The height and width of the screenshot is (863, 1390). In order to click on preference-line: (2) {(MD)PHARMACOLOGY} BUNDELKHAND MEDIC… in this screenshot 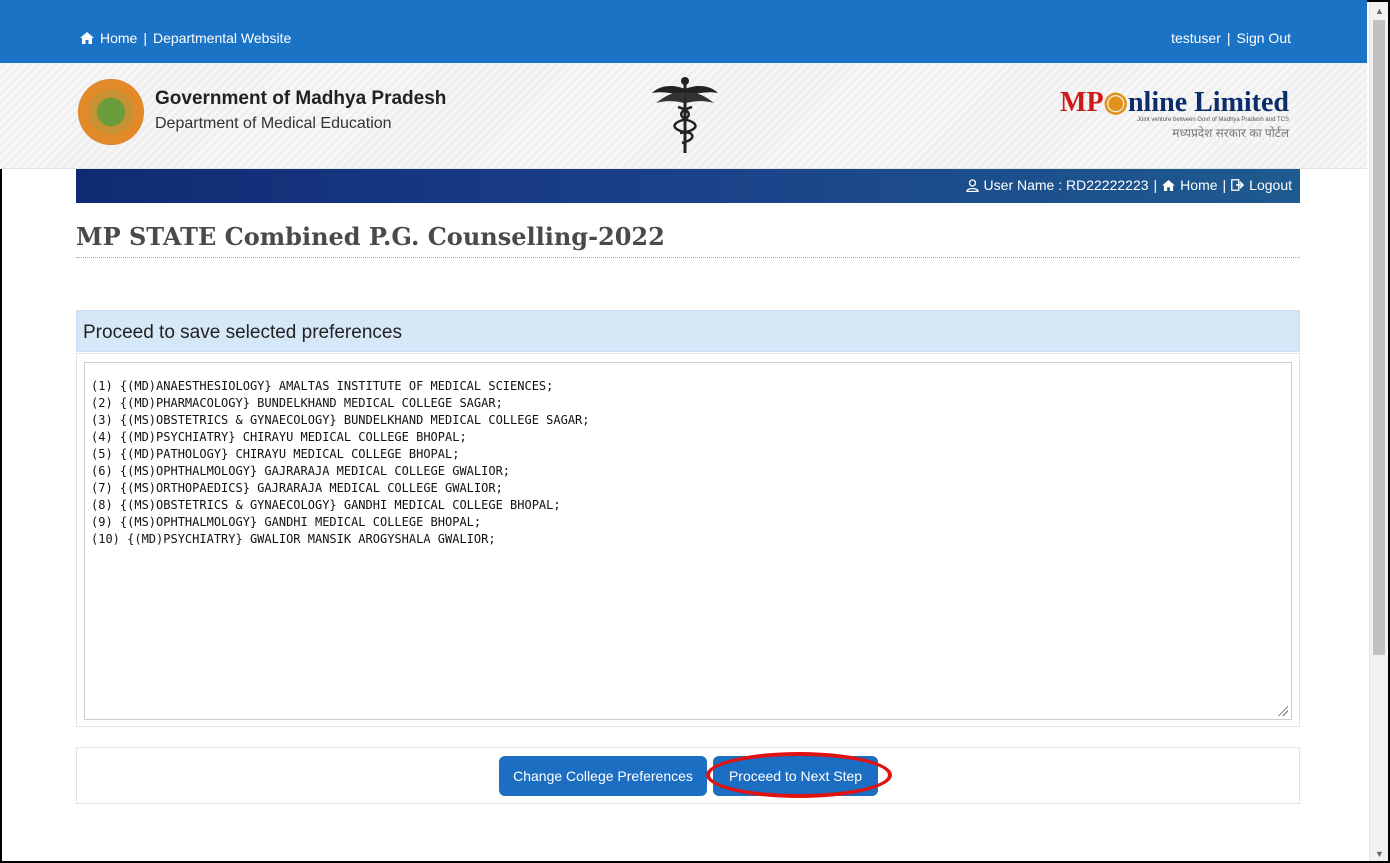, I will do `click(297, 403)`.